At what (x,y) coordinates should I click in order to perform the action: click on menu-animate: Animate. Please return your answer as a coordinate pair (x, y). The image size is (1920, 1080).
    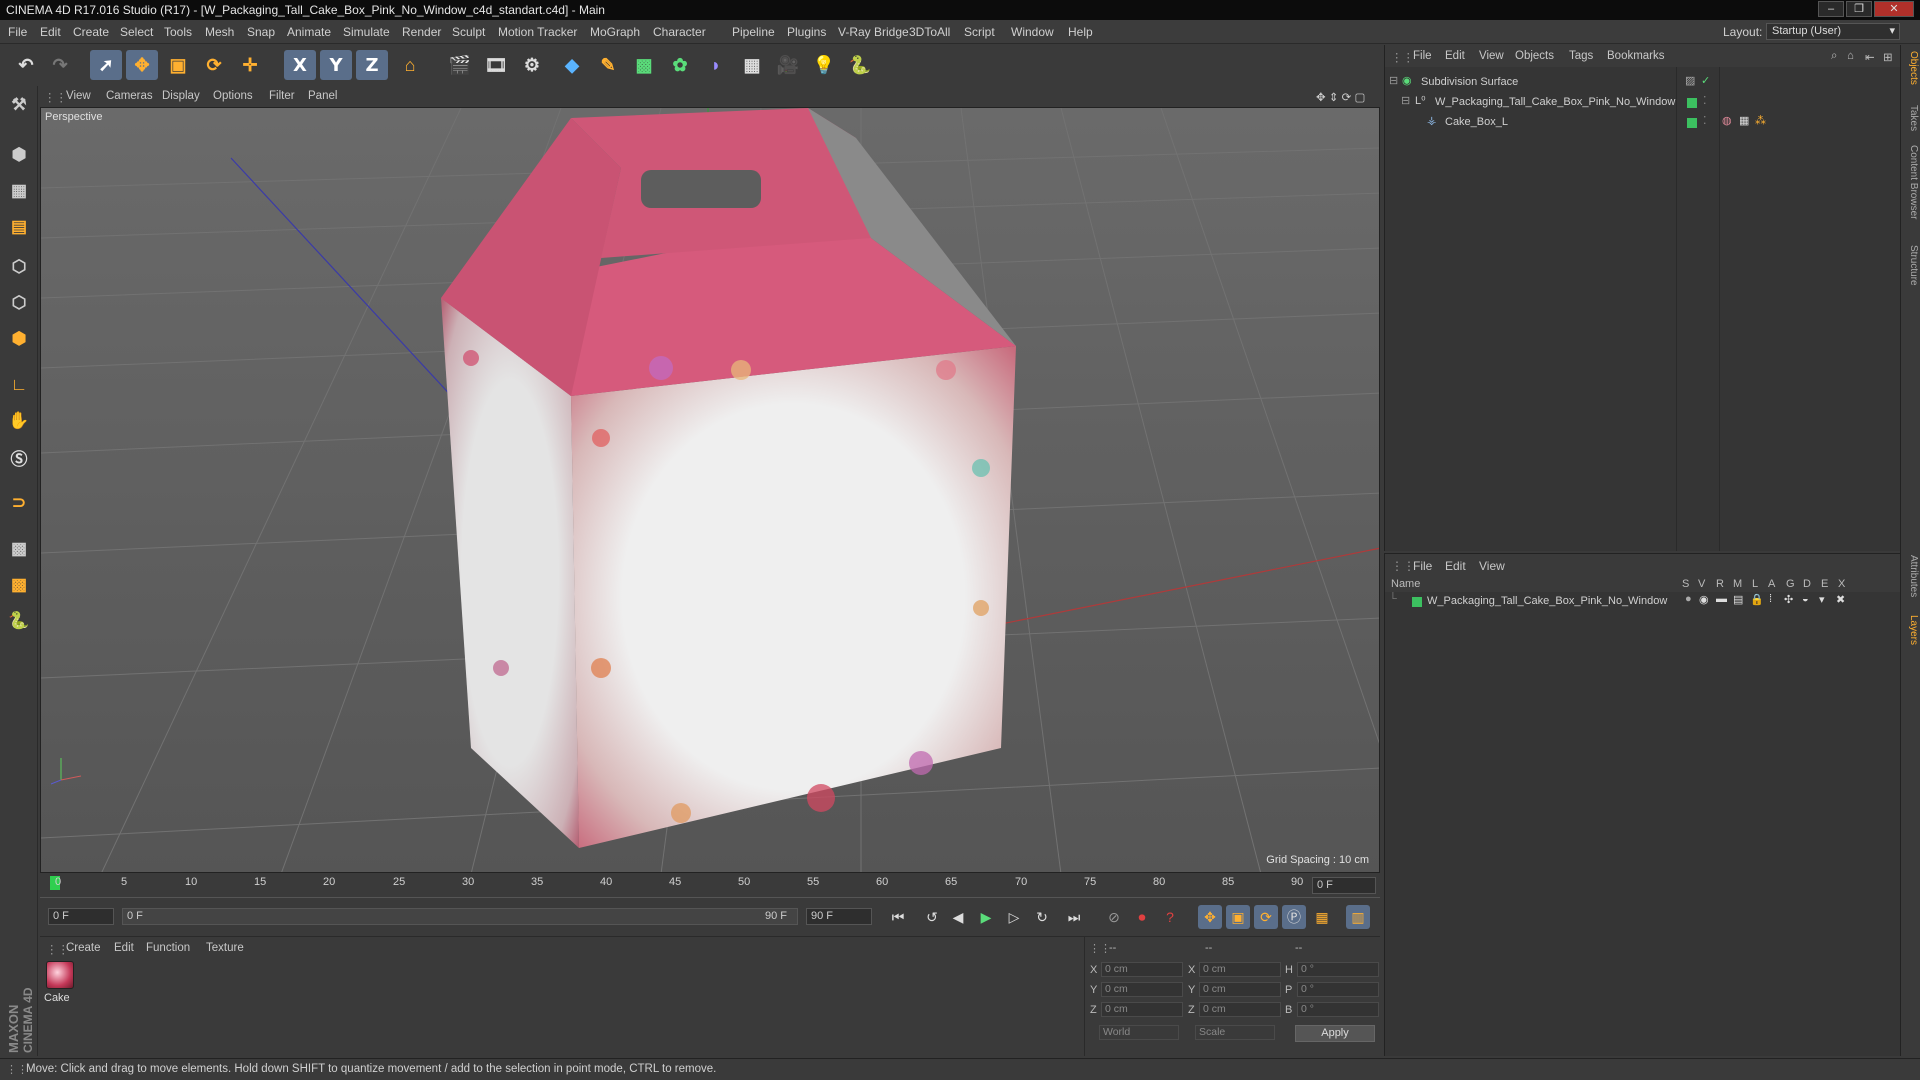
    Looking at the image, I should click on (309, 32).